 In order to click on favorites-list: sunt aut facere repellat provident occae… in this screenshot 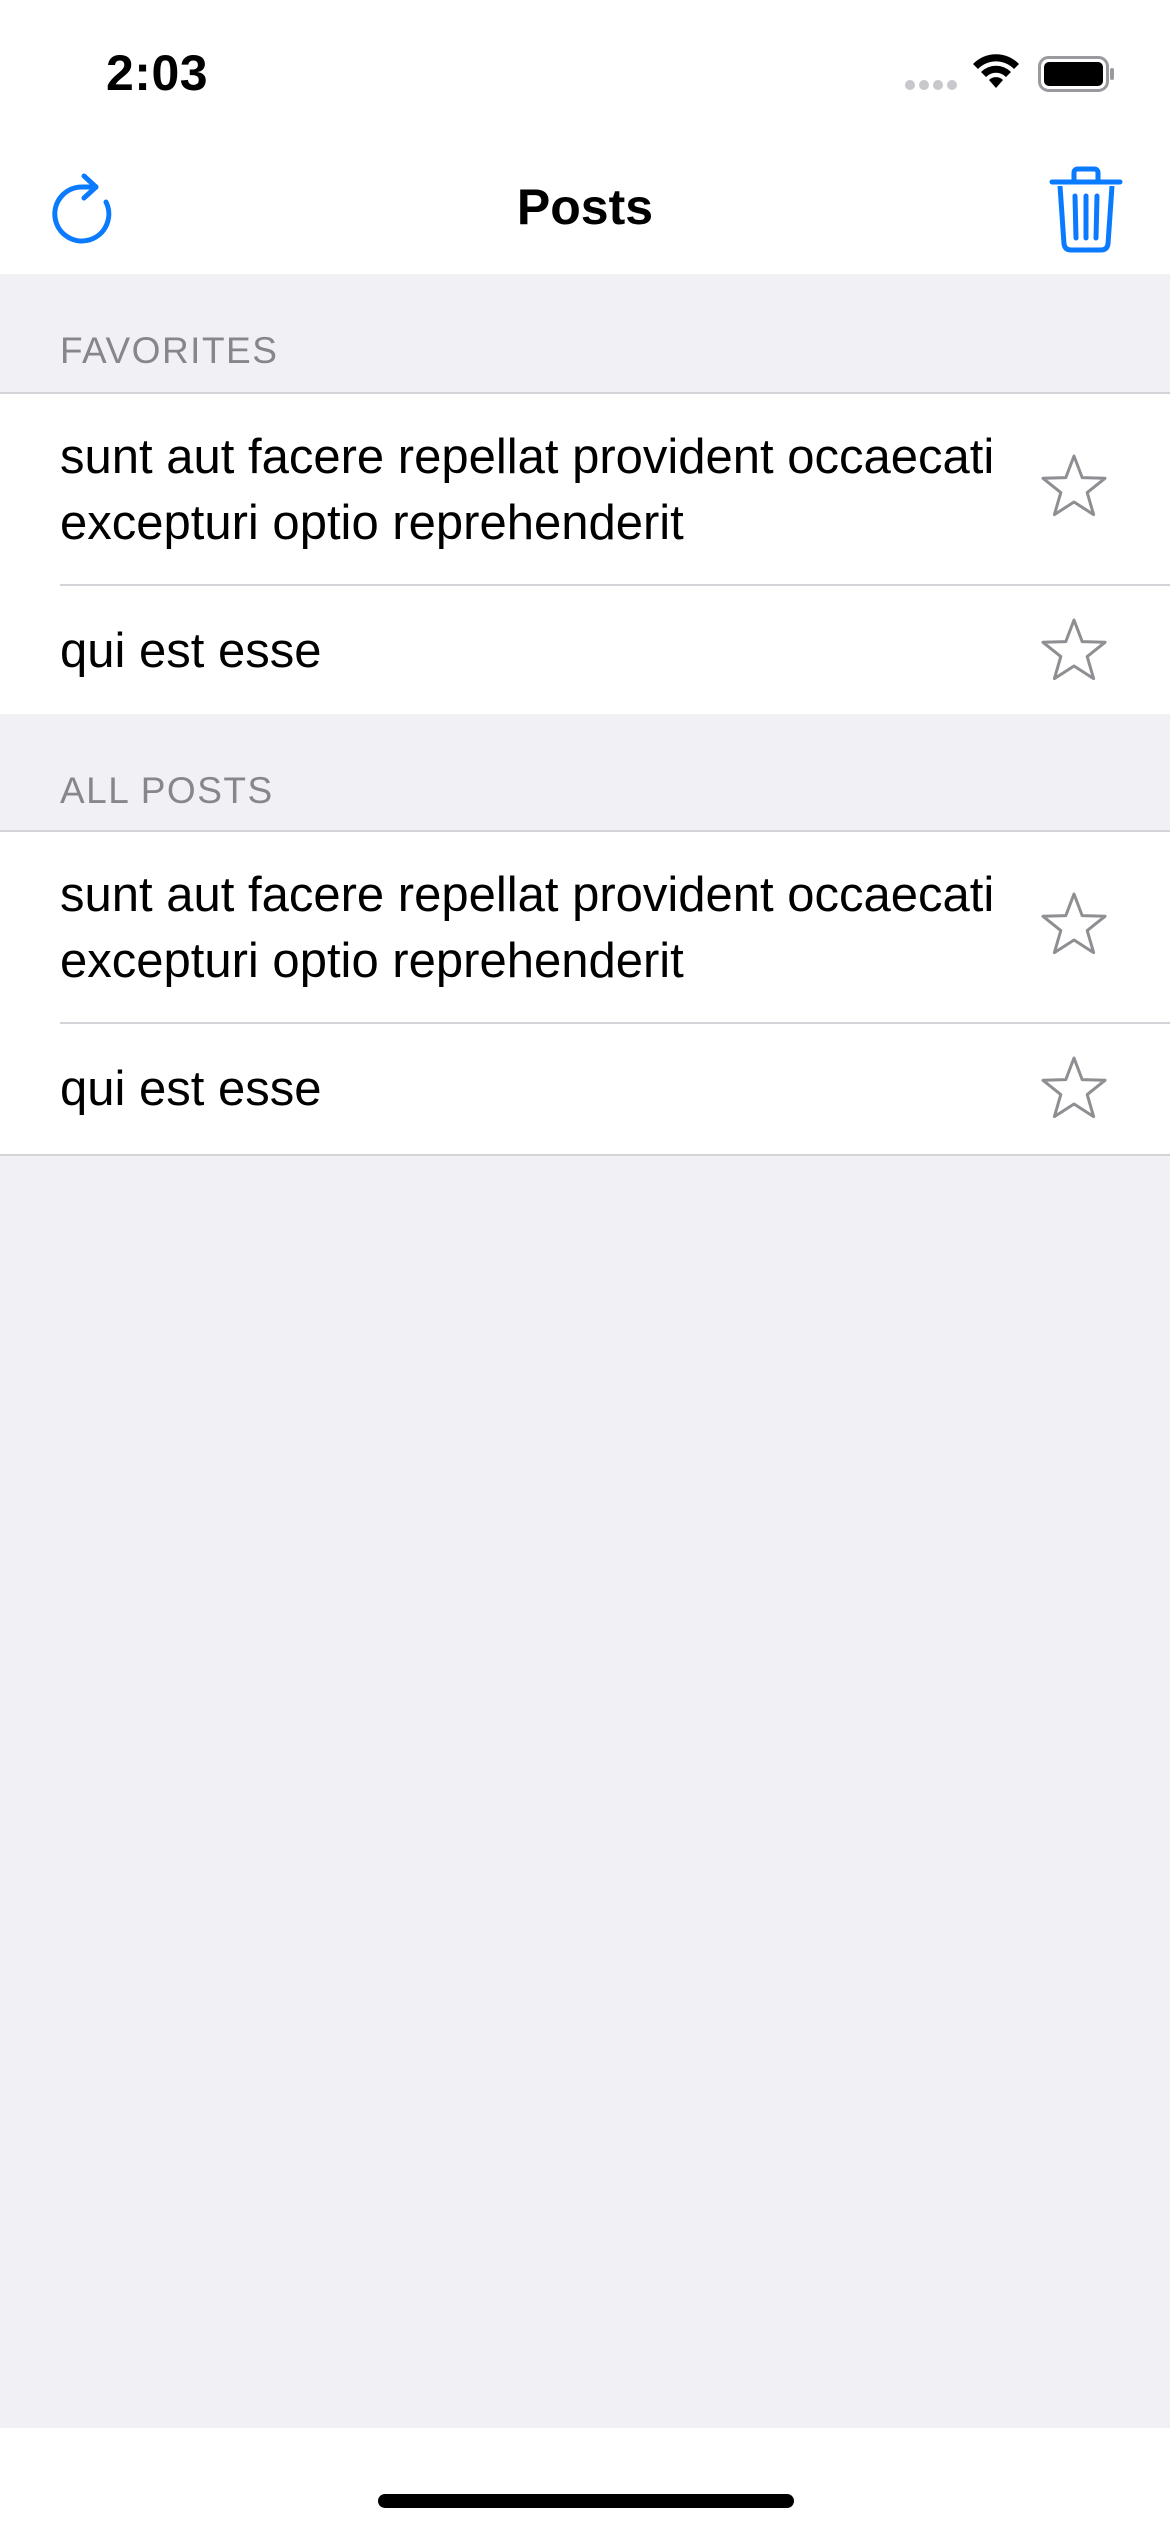, I will do `click(585, 555)`.